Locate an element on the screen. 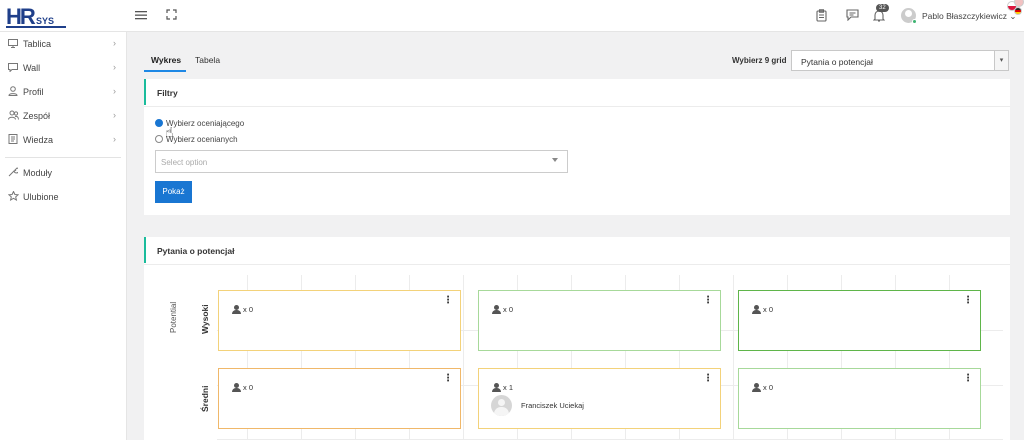 This screenshot has height=440, width=1024. sidebar-item-label: Tablica is located at coordinates (37, 44).